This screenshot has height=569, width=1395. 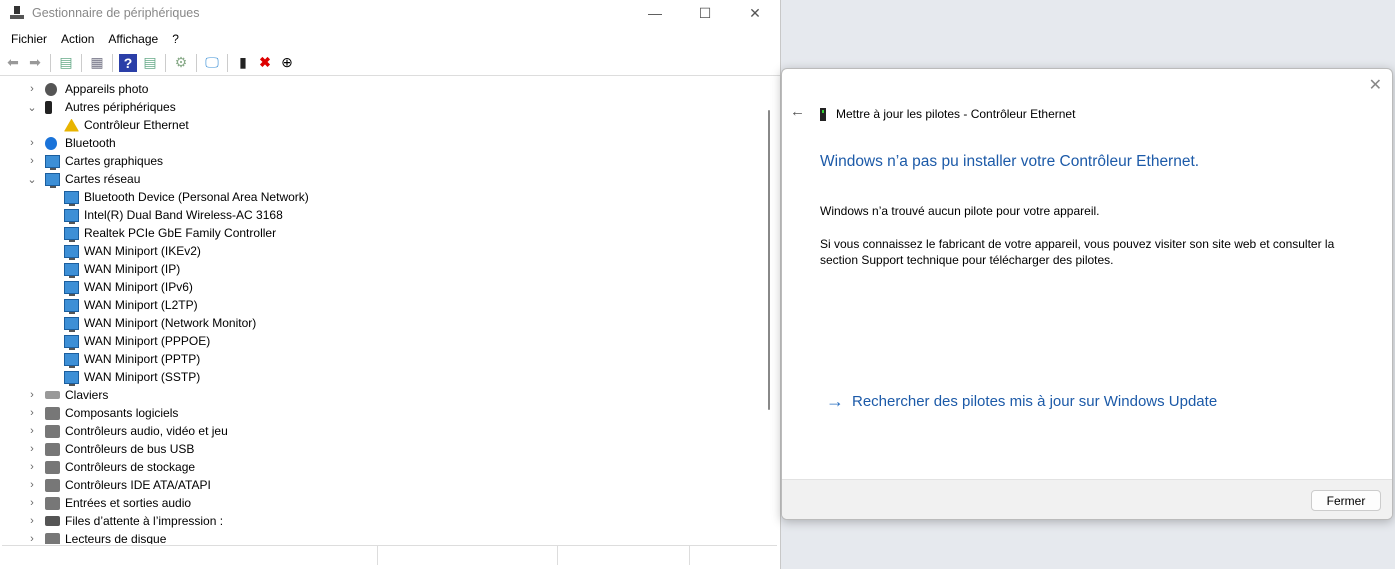 I want to click on tree-item: WAN Miniport (IKEv2), so click(x=384, y=251).